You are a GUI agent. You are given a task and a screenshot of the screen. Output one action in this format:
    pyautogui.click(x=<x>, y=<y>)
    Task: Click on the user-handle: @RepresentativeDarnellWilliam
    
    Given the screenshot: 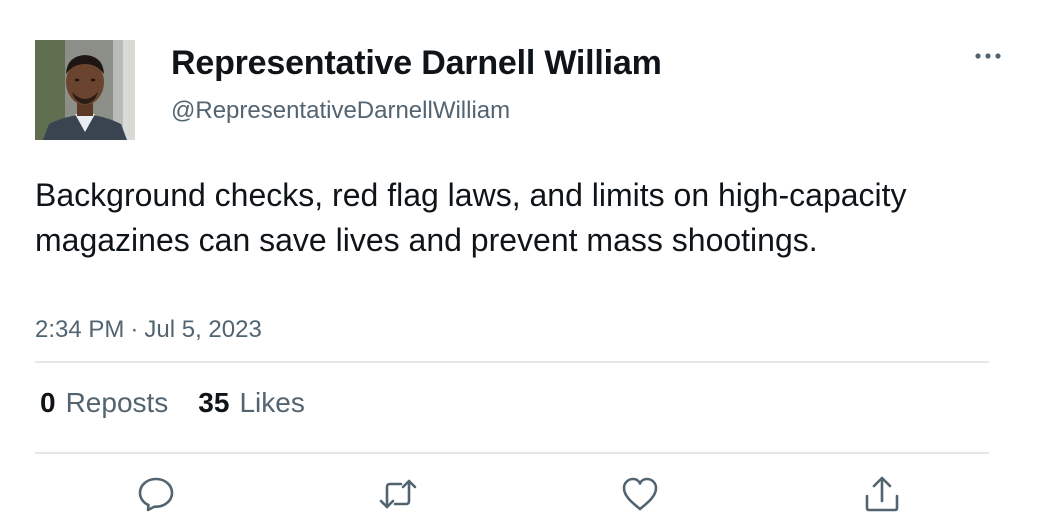 What is the action you would take?
    pyautogui.click(x=340, y=111)
    